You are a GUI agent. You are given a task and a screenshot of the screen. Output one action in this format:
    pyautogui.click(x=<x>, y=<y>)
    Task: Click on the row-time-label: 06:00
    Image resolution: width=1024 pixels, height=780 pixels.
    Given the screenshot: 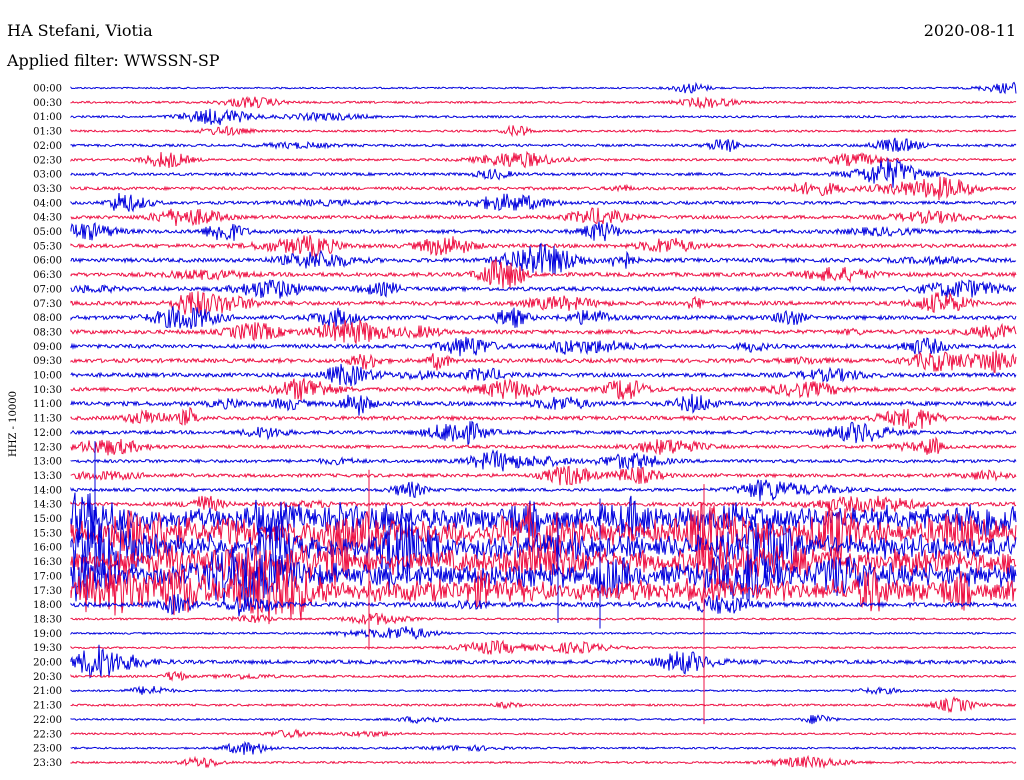 What is the action you would take?
    pyautogui.click(x=47, y=261)
    